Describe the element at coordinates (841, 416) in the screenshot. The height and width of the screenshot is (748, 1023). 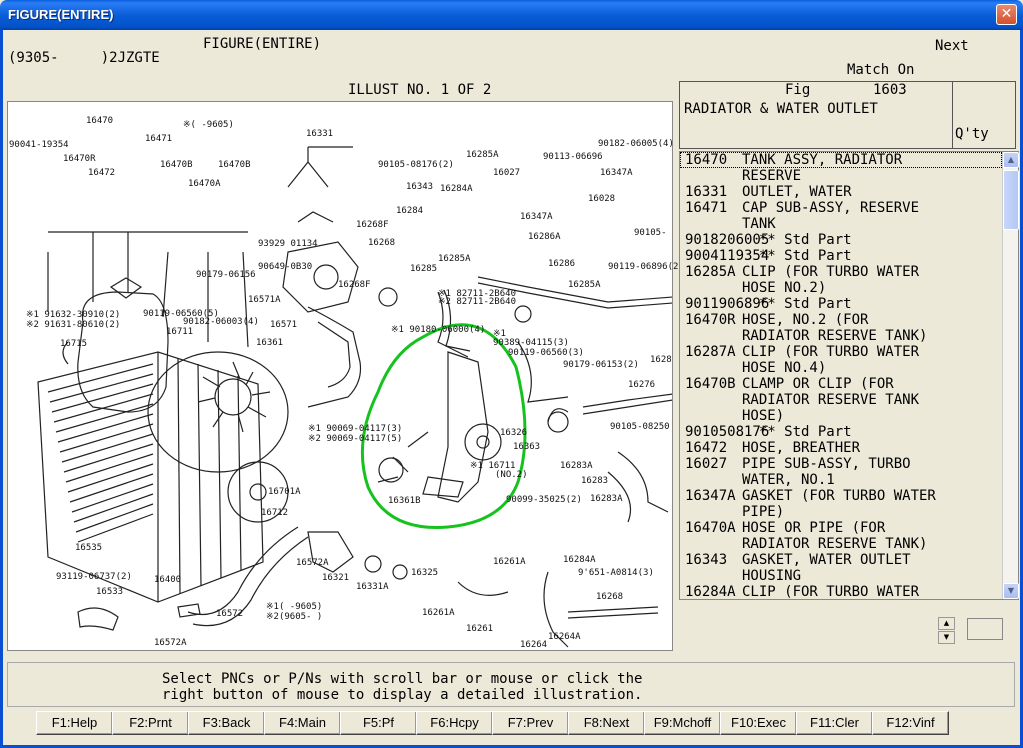
I see `part-row: HOSE)` at that location.